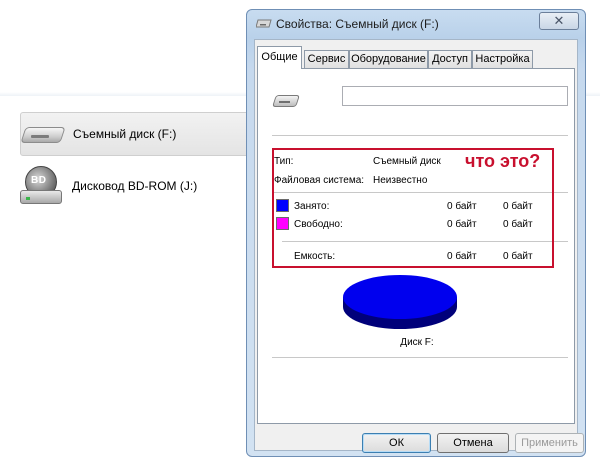 The width and height of the screenshot is (600, 464). I want to click on close-button: ✕, so click(559, 21).